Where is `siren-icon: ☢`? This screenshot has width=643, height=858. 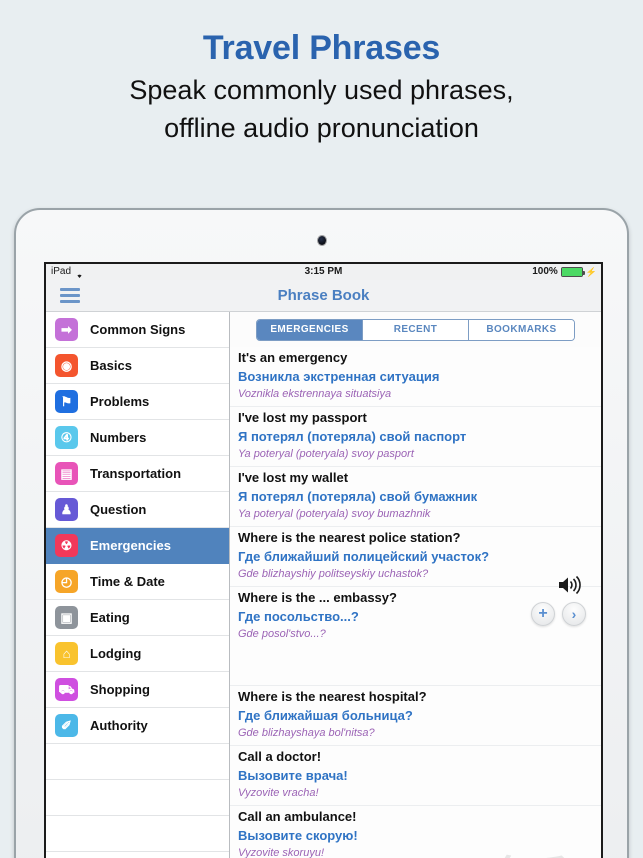
siren-icon: ☢ is located at coordinates (66, 545).